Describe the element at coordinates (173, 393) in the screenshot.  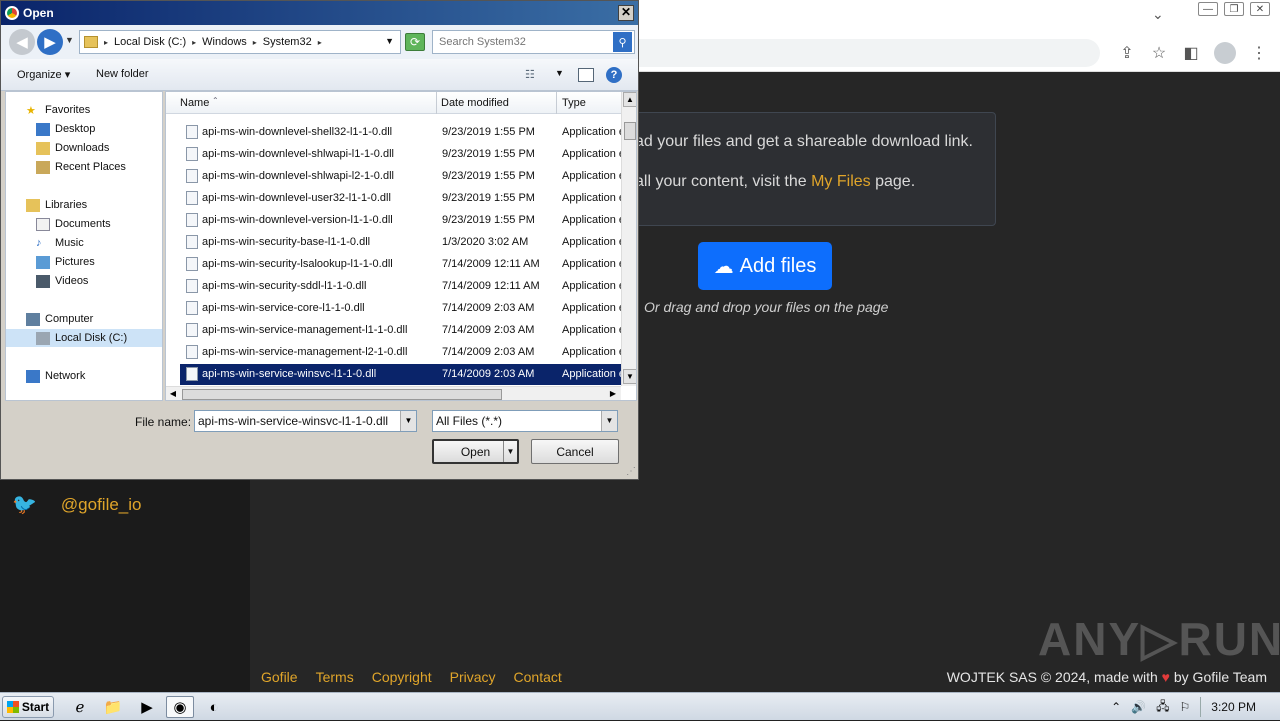
I see `scroll-left-icon: ◀` at that location.